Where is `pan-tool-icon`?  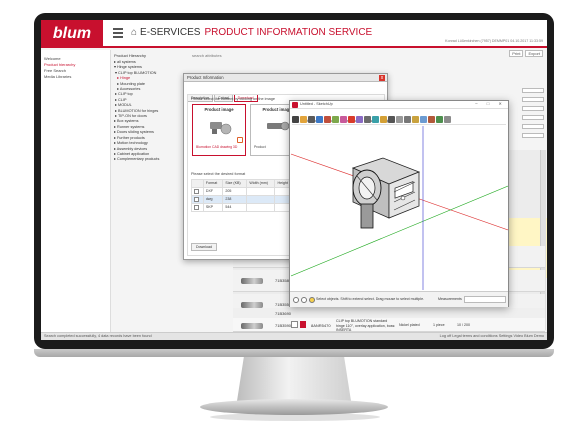 pan-tool-icon is located at coordinates (399, 119).